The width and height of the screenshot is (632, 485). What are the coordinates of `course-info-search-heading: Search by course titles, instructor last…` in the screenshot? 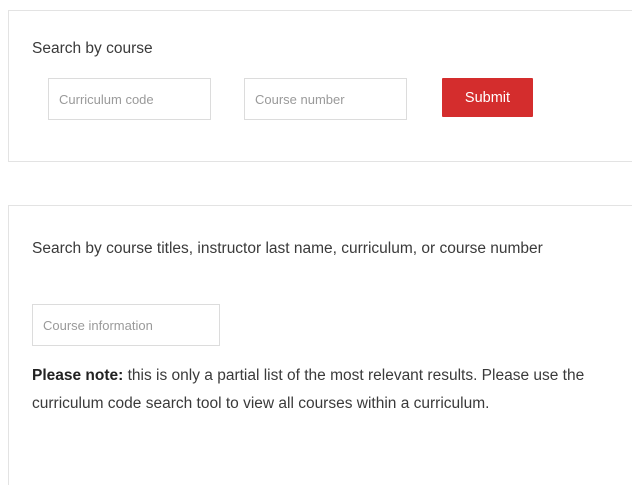 It's located at (287, 248).